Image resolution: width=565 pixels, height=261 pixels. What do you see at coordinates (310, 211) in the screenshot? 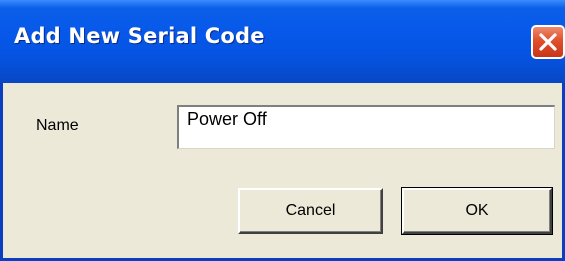
I see `cancel-button: Cancel` at bounding box center [310, 211].